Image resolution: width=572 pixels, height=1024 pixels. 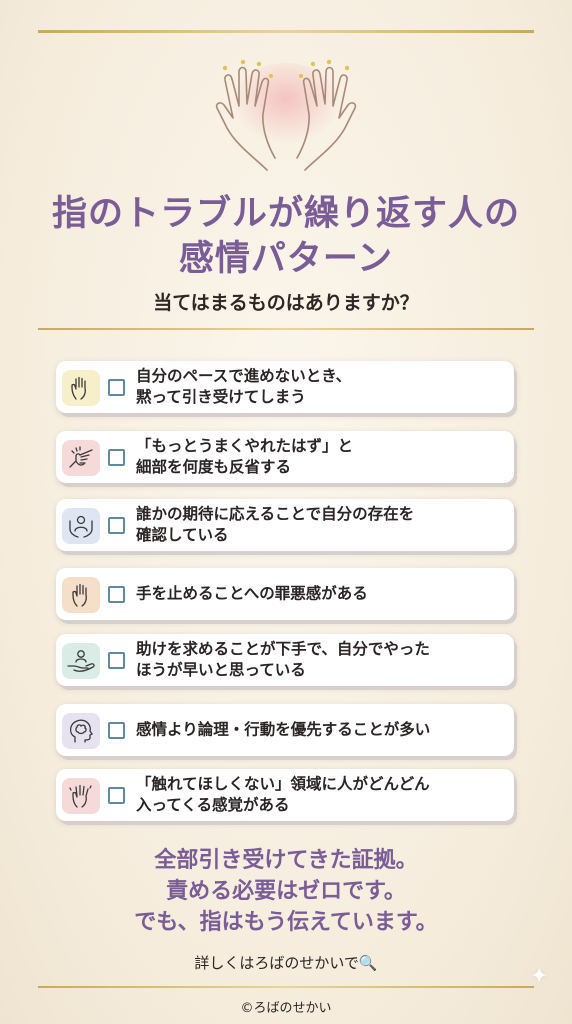 What do you see at coordinates (286, 922) in the screenshot?
I see `closing-line3: でも、指はもう伝えています。` at bounding box center [286, 922].